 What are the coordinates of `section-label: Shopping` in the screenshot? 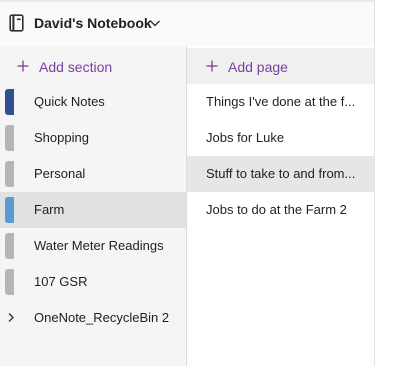 It's located at (61, 137).